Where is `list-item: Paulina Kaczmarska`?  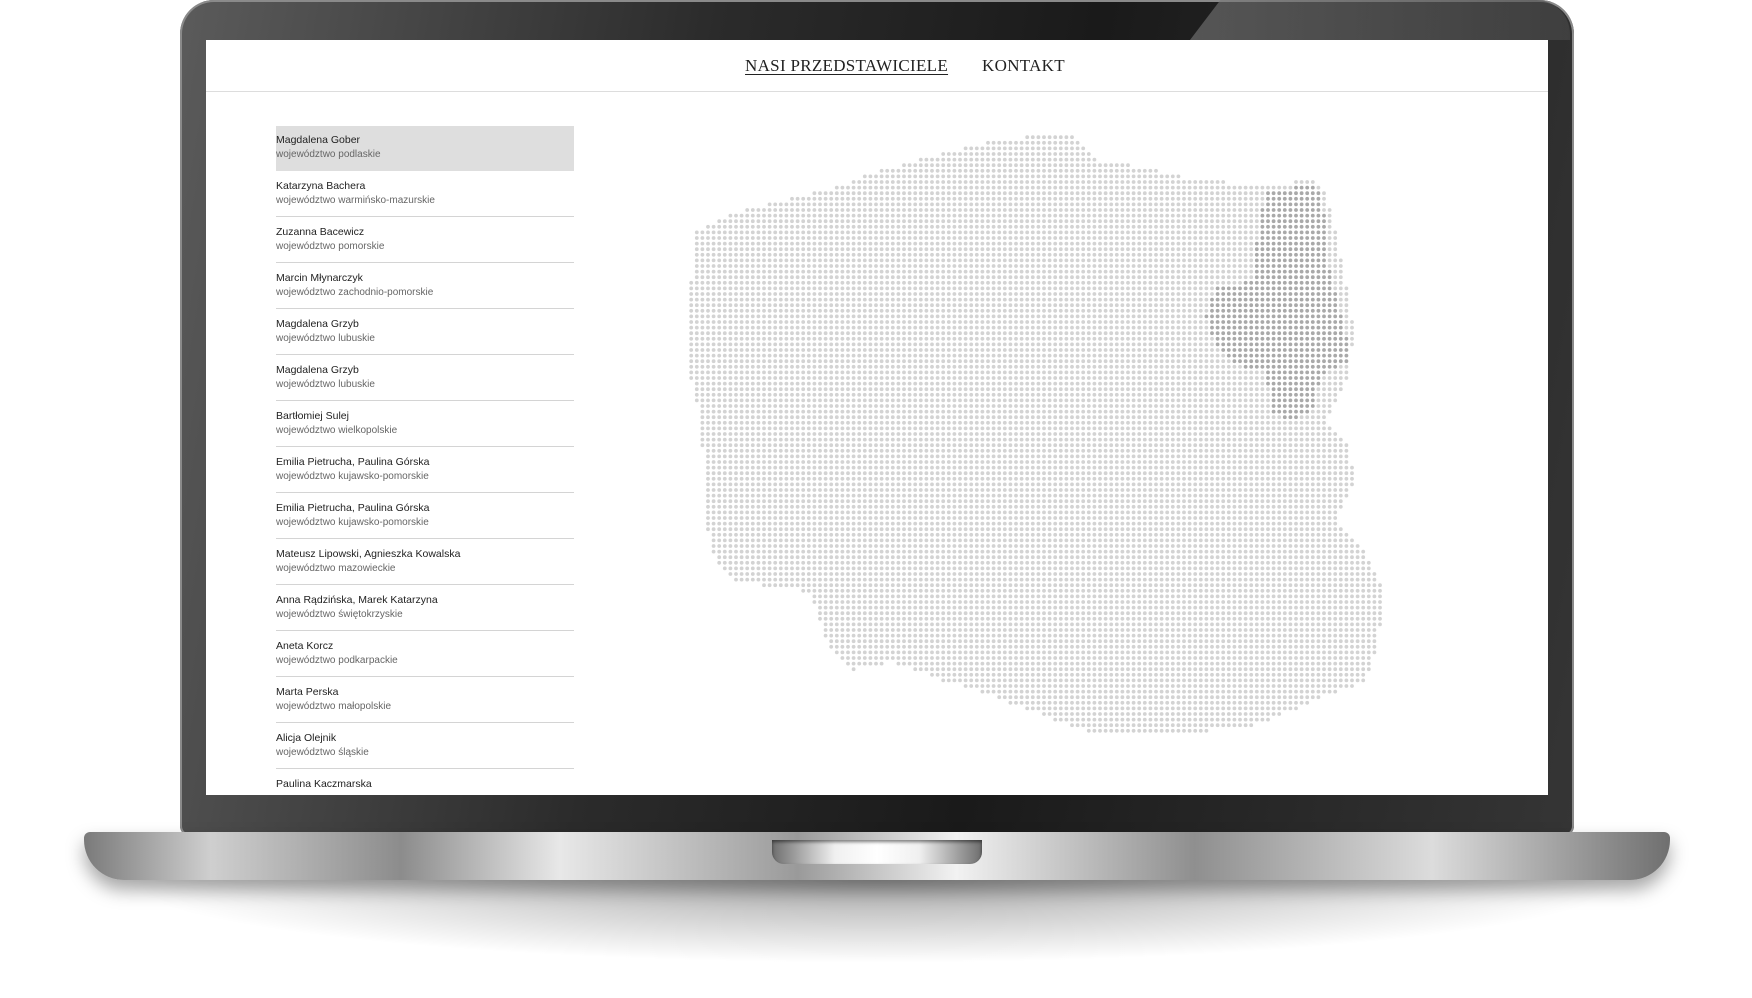 list-item: Paulina Kaczmarska is located at coordinates (425, 782).